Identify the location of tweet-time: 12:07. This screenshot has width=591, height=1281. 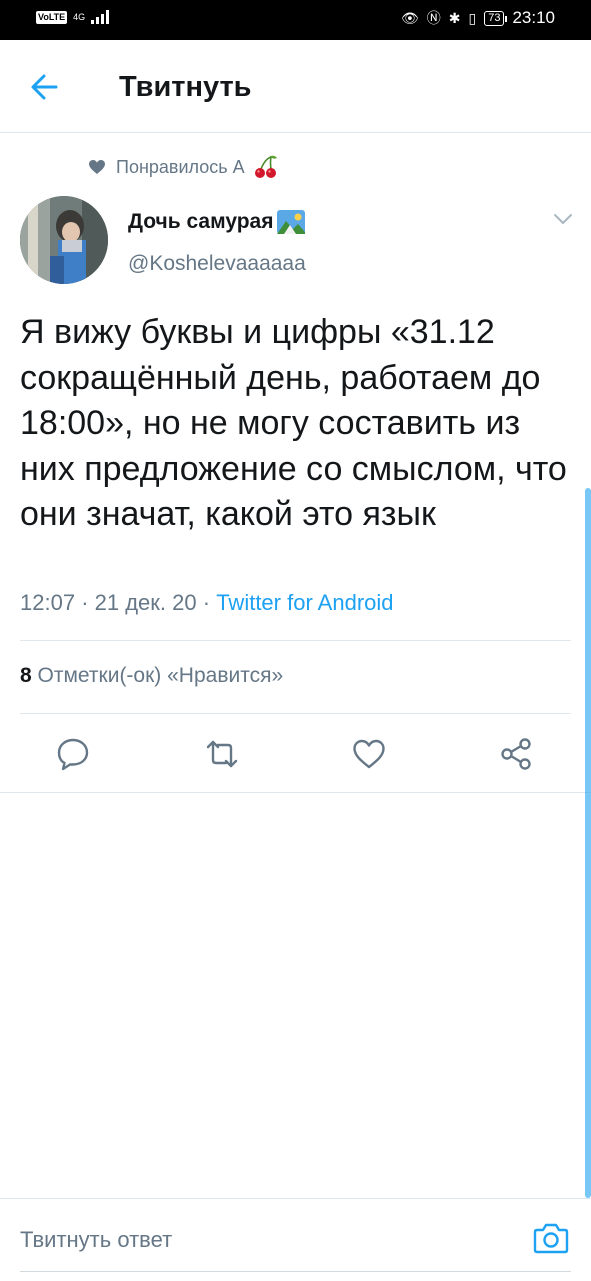
(48, 602).